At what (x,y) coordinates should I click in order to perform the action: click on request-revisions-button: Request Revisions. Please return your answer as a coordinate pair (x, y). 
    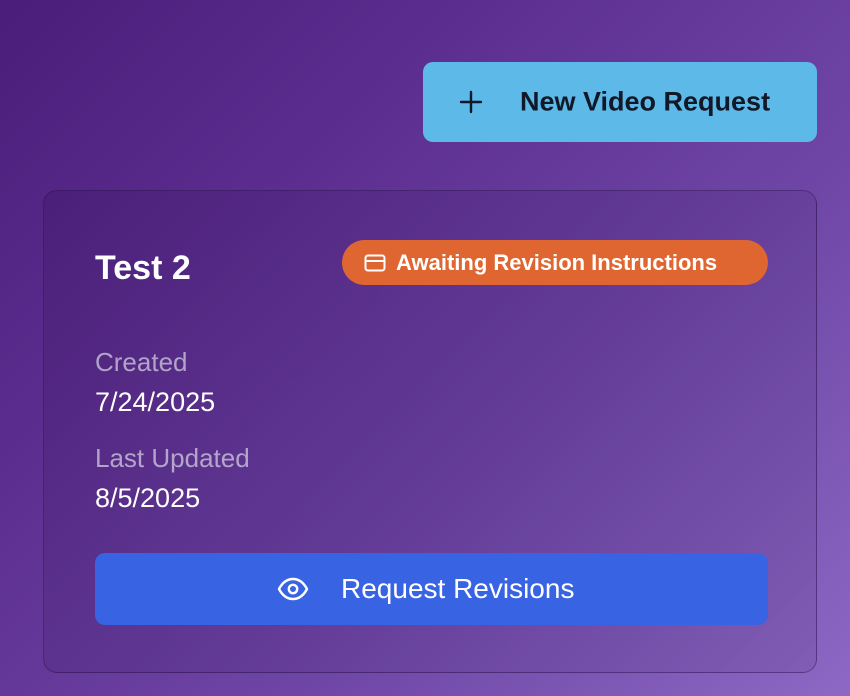
    Looking at the image, I should click on (431, 589).